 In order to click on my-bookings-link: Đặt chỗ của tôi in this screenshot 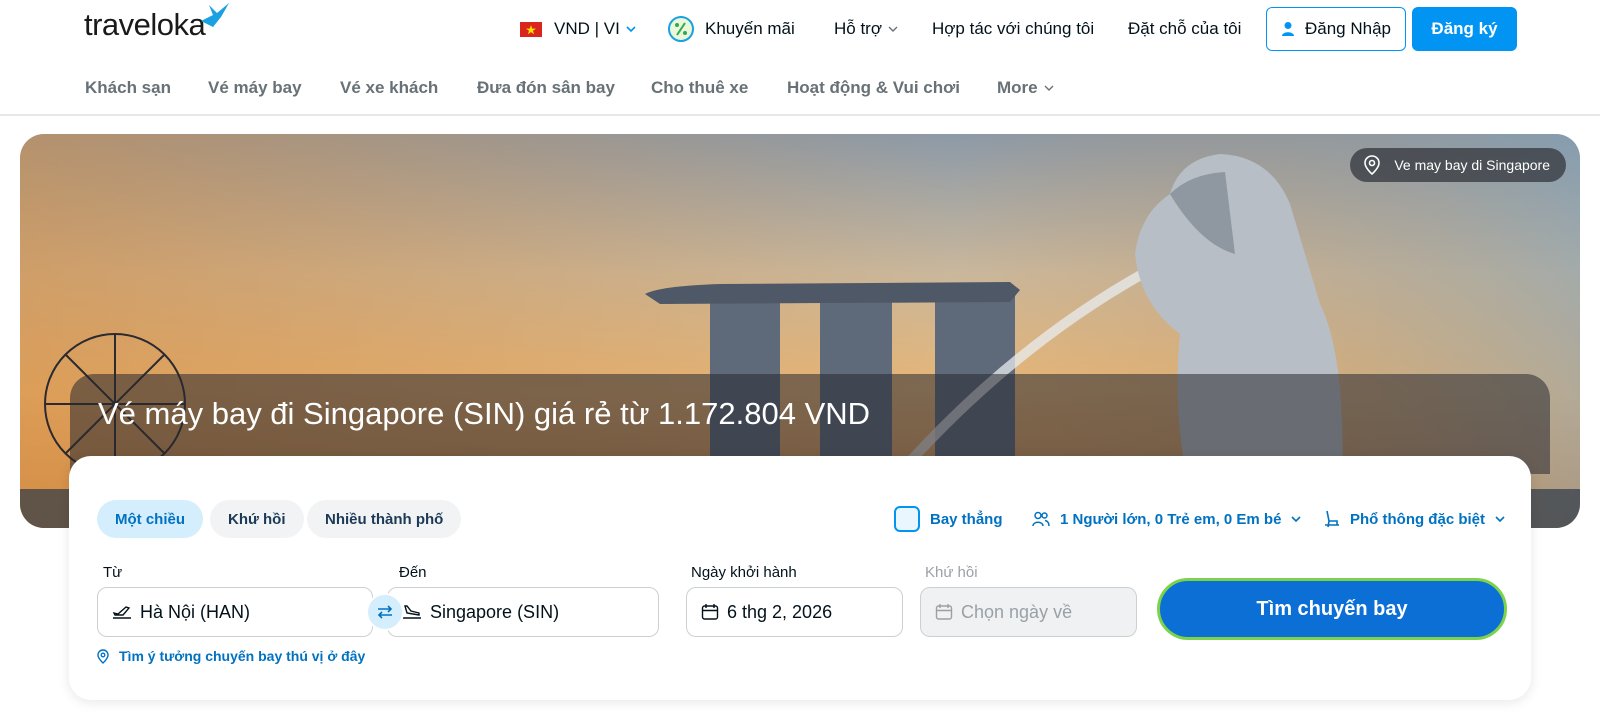, I will do `click(1184, 29)`.